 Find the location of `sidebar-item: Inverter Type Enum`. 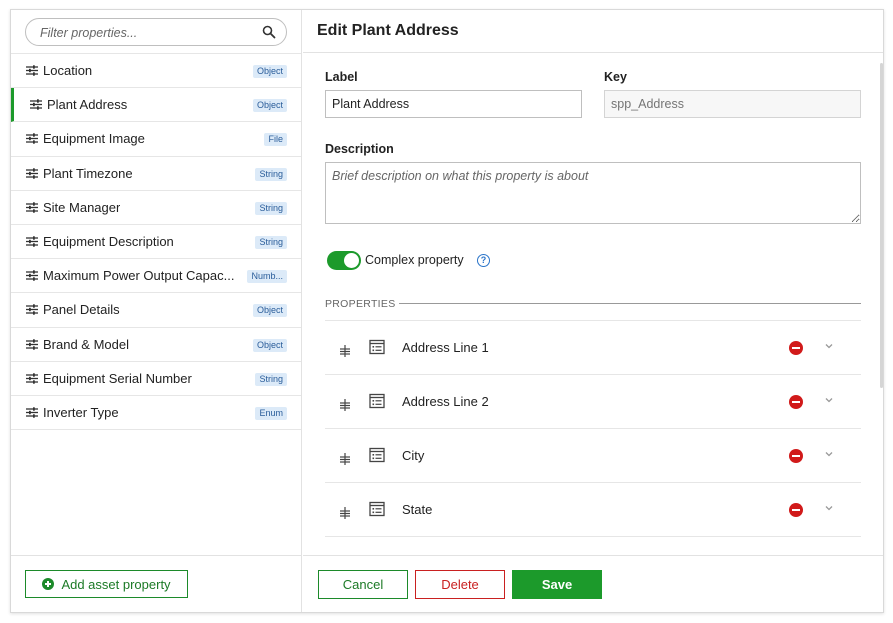

sidebar-item: Inverter Type Enum is located at coordinates (156, 413).